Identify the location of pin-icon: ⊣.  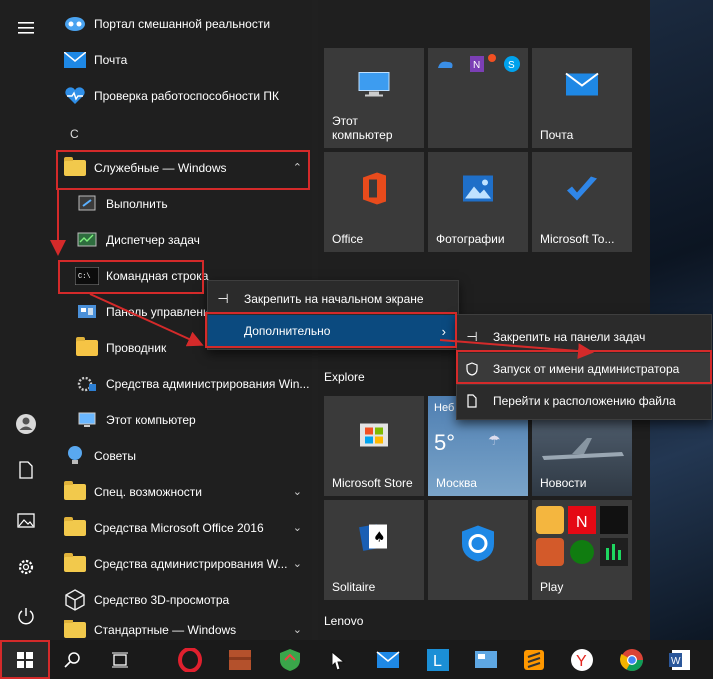
(472, 336).